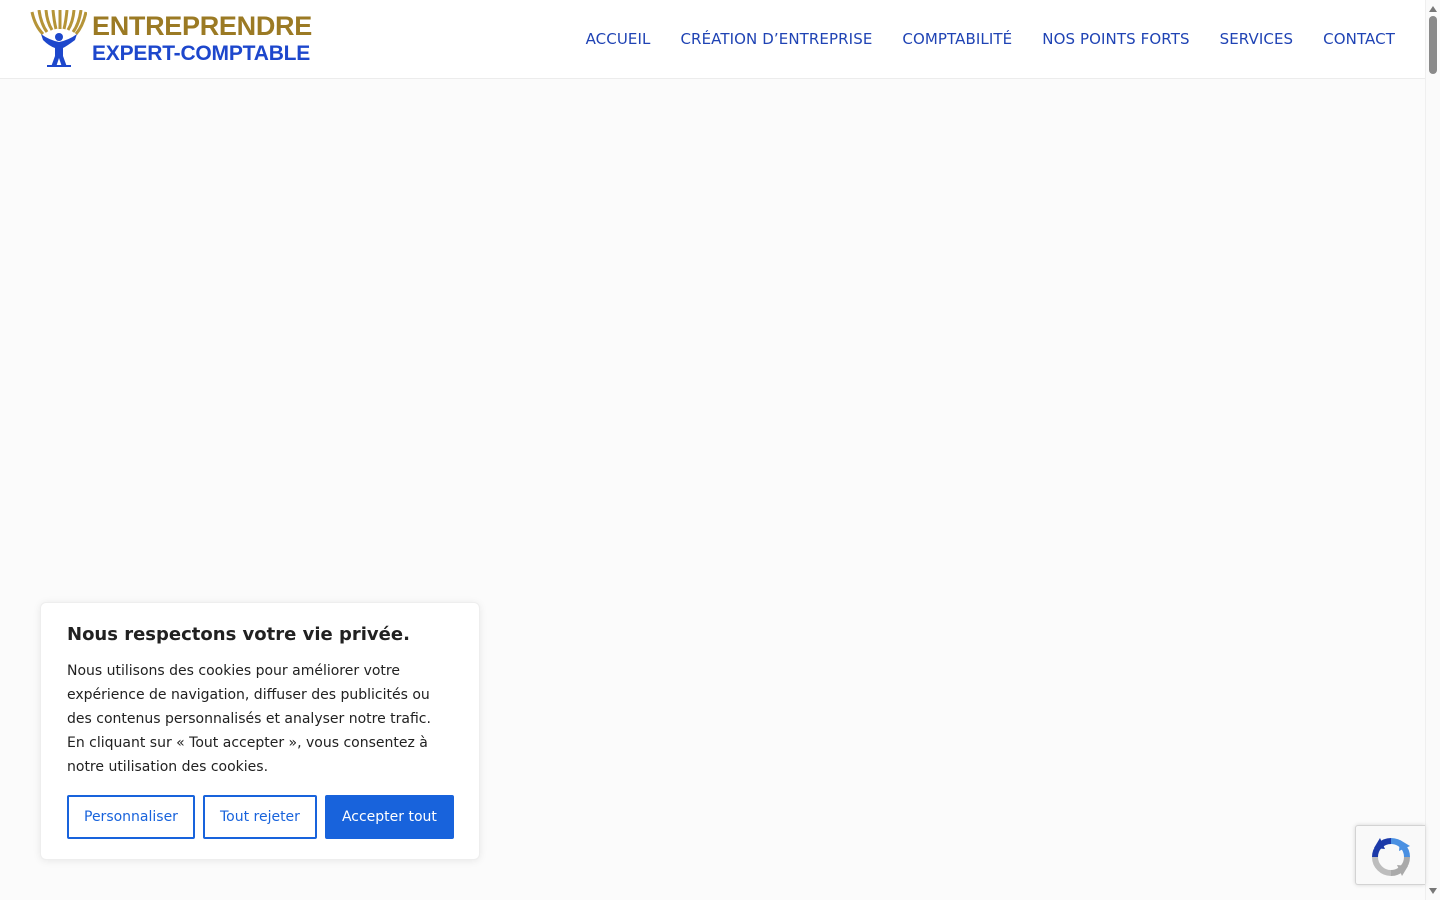  Describe the element at coordinates (238, 634) in the screenshot. I see `cookie-banner-title: Nous respectons votre vie privée.` at that location.